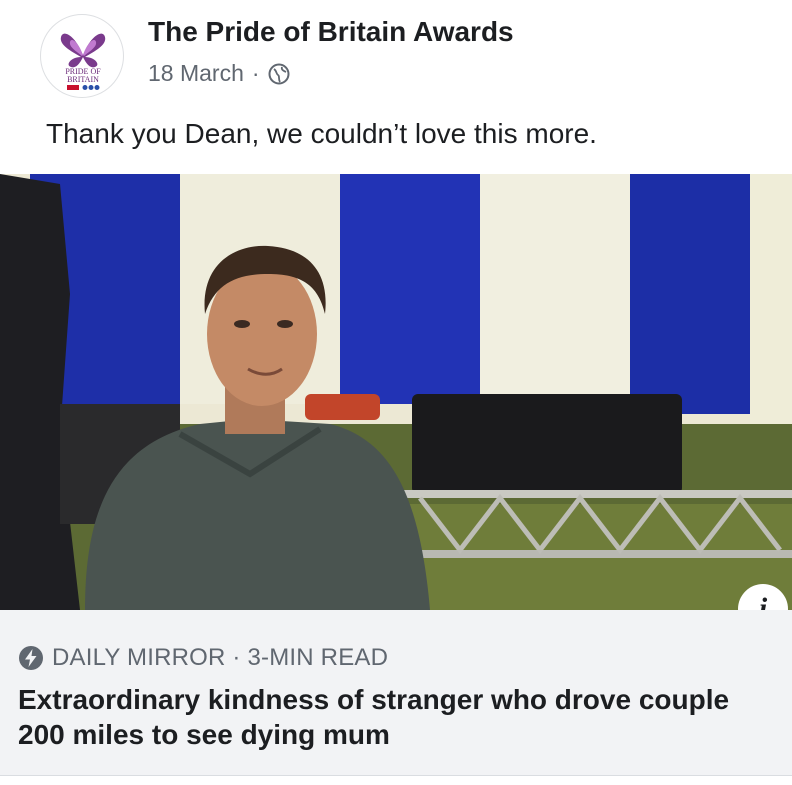 The image size is (792, 785). What do you see at coordinates (279, 73) in the screenshot?
I see `globe-icon` at bounding box center [279, 73].